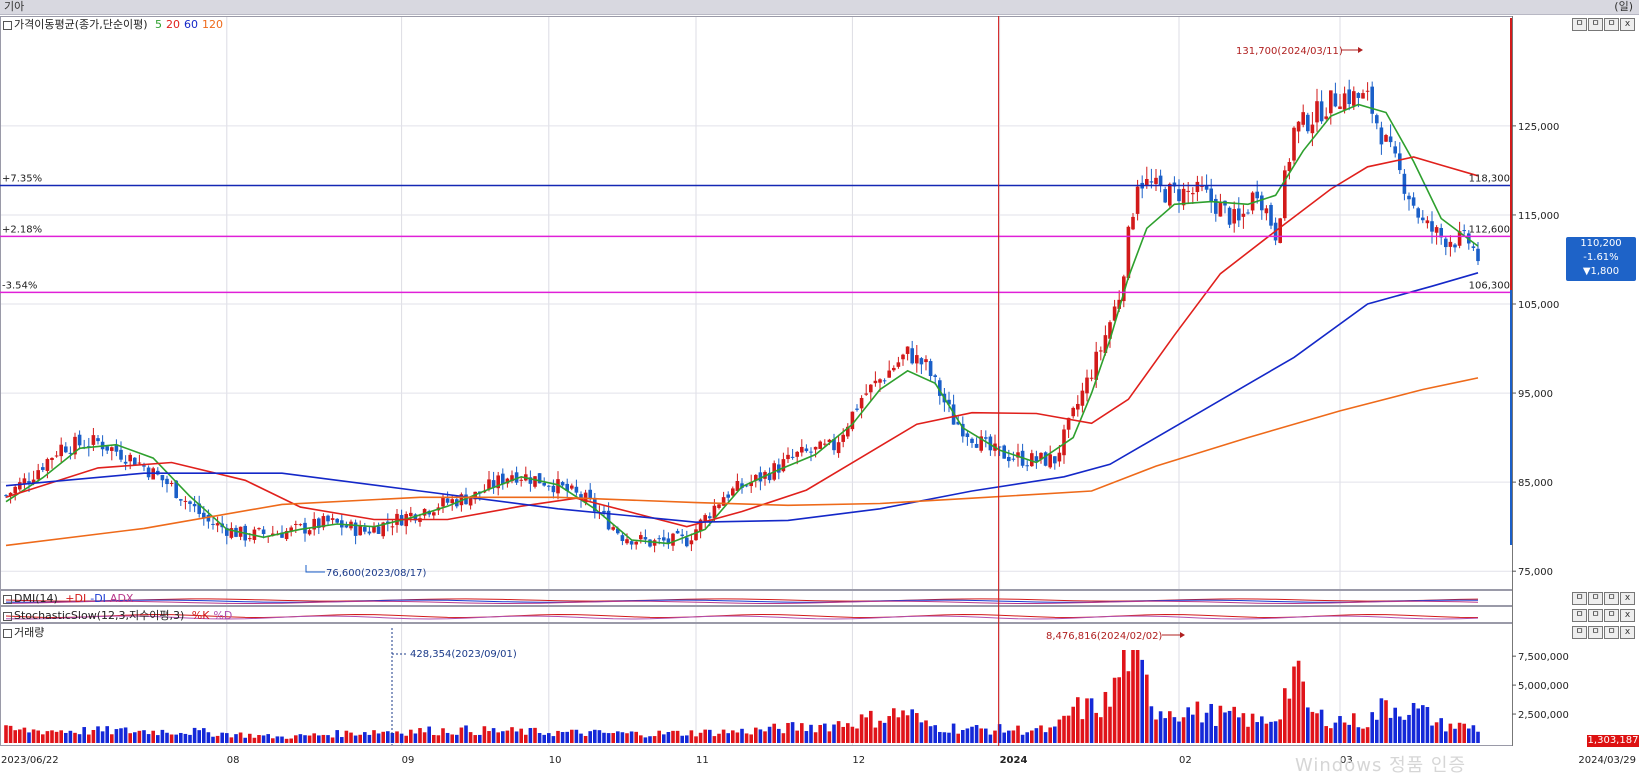  Describe the element at coordinates (233, 760) in the screenshot. I see `x-axis-label: 08` at that location.